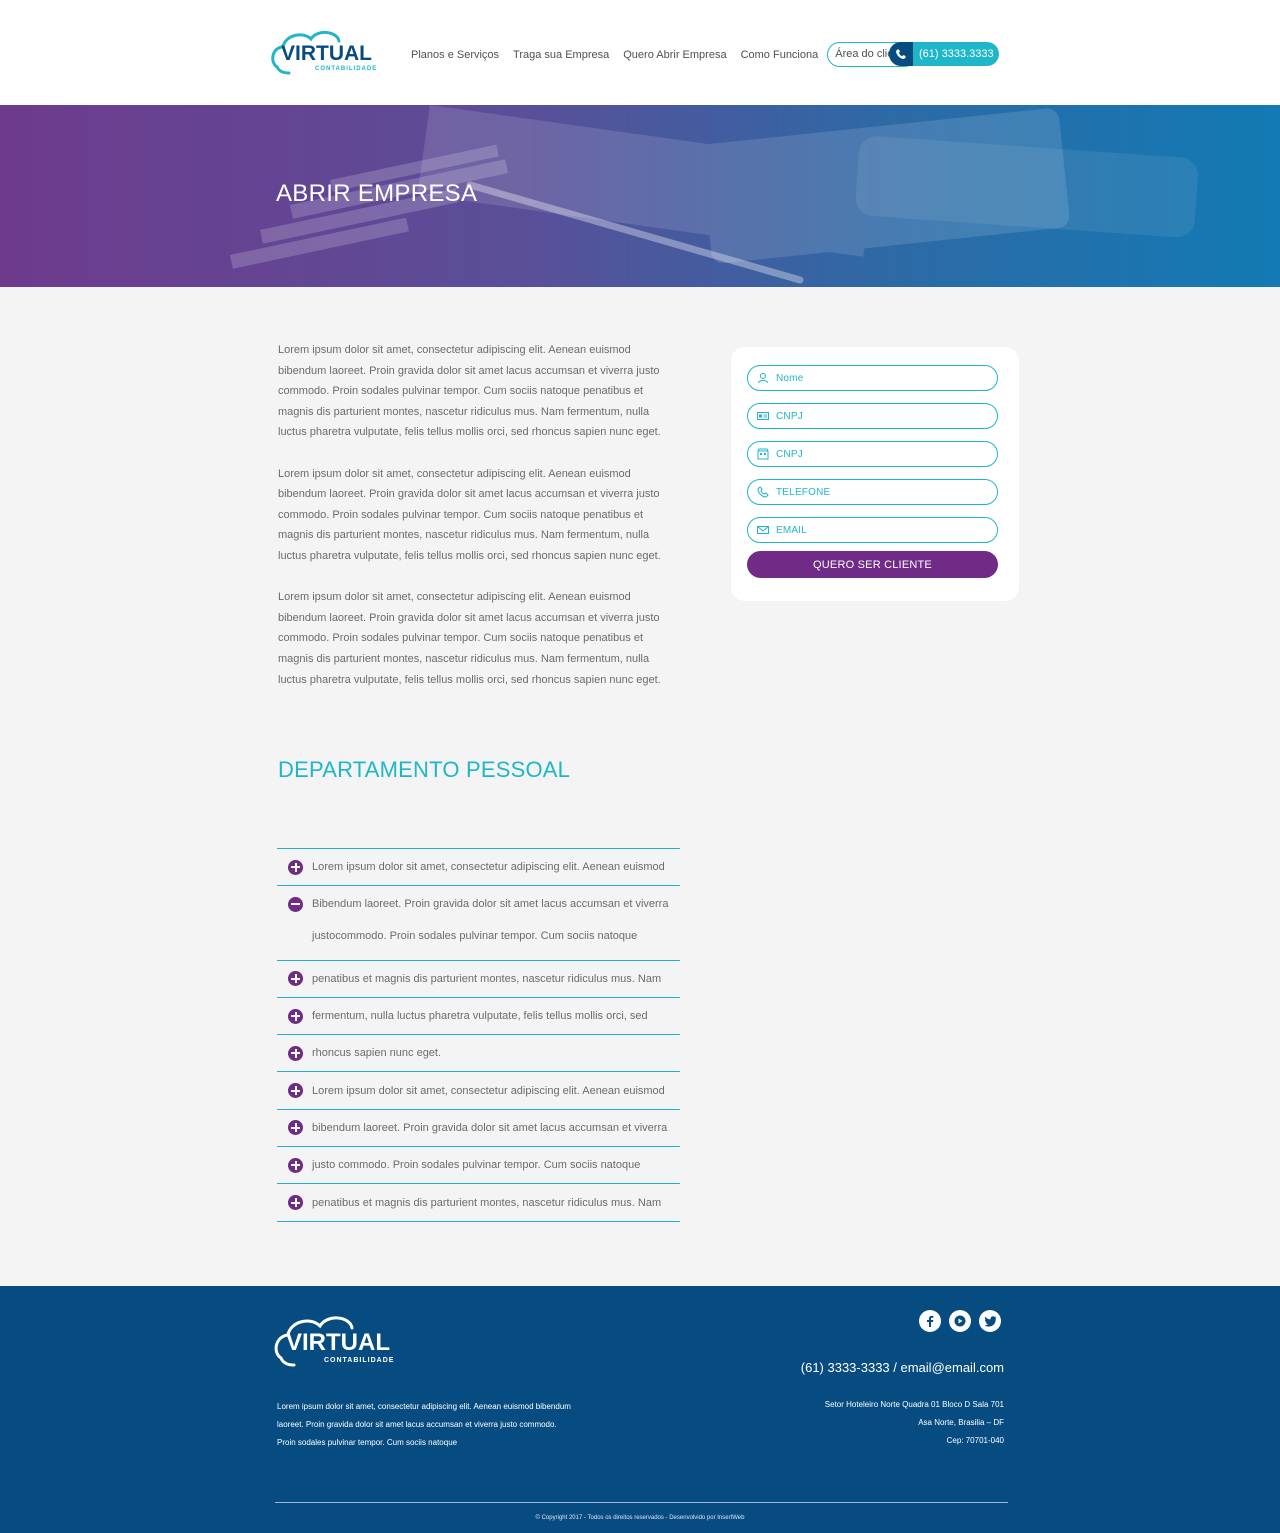 This screenshot has width=1280, height=1533. I want to click on field-label: TELEFONE, so click(803, 492).